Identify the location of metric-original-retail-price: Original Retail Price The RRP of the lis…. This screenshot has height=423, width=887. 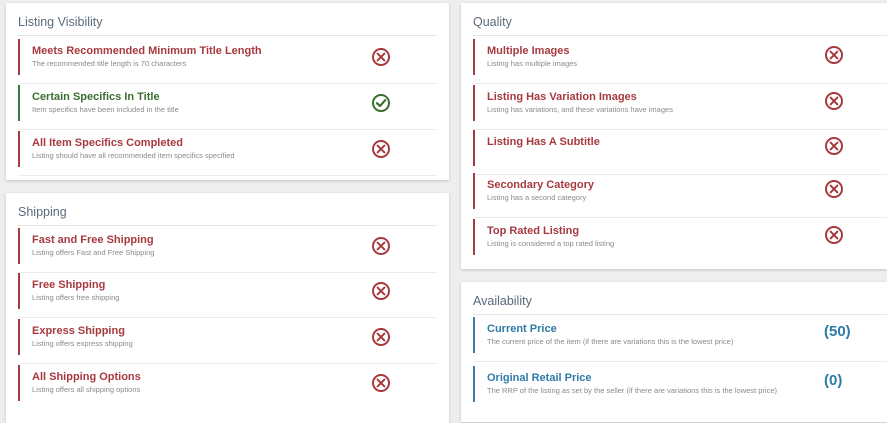
(680, 386).